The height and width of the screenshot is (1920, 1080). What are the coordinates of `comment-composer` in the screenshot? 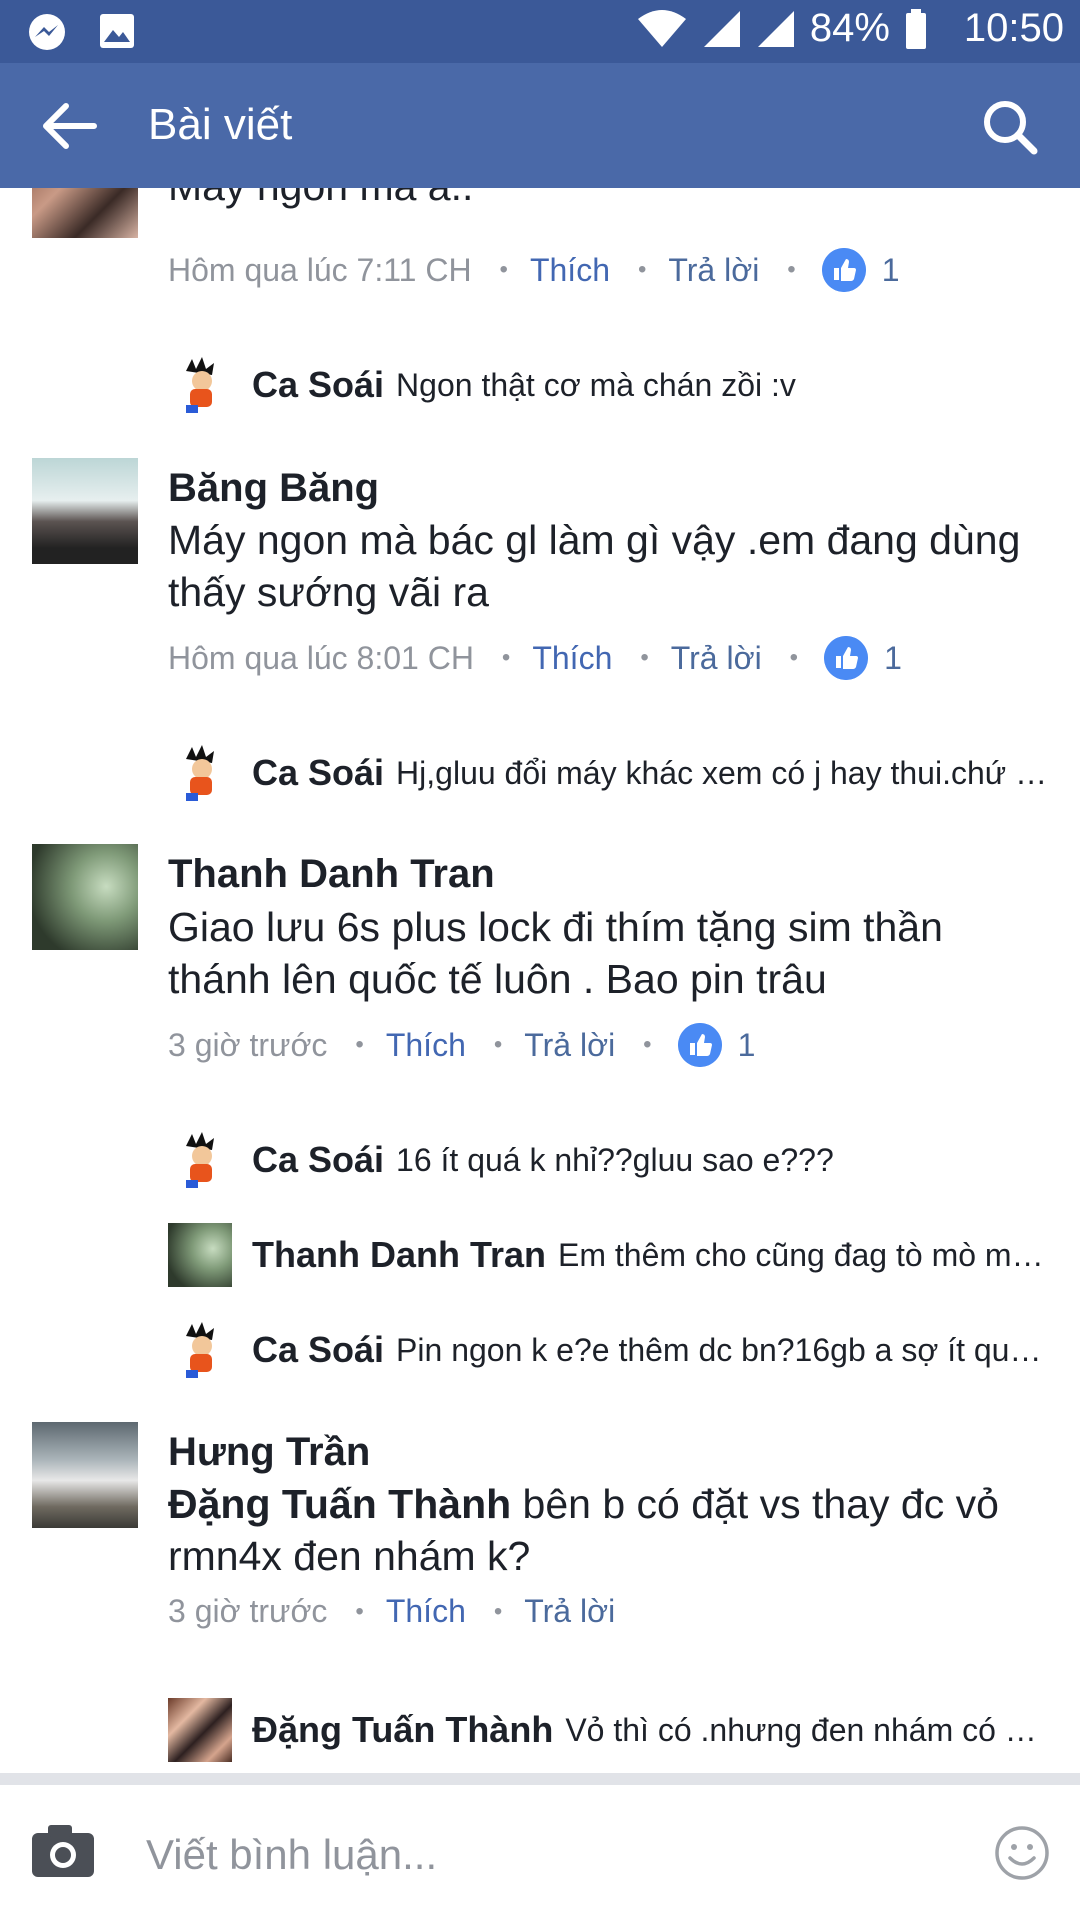 It's located at (540, 1846).